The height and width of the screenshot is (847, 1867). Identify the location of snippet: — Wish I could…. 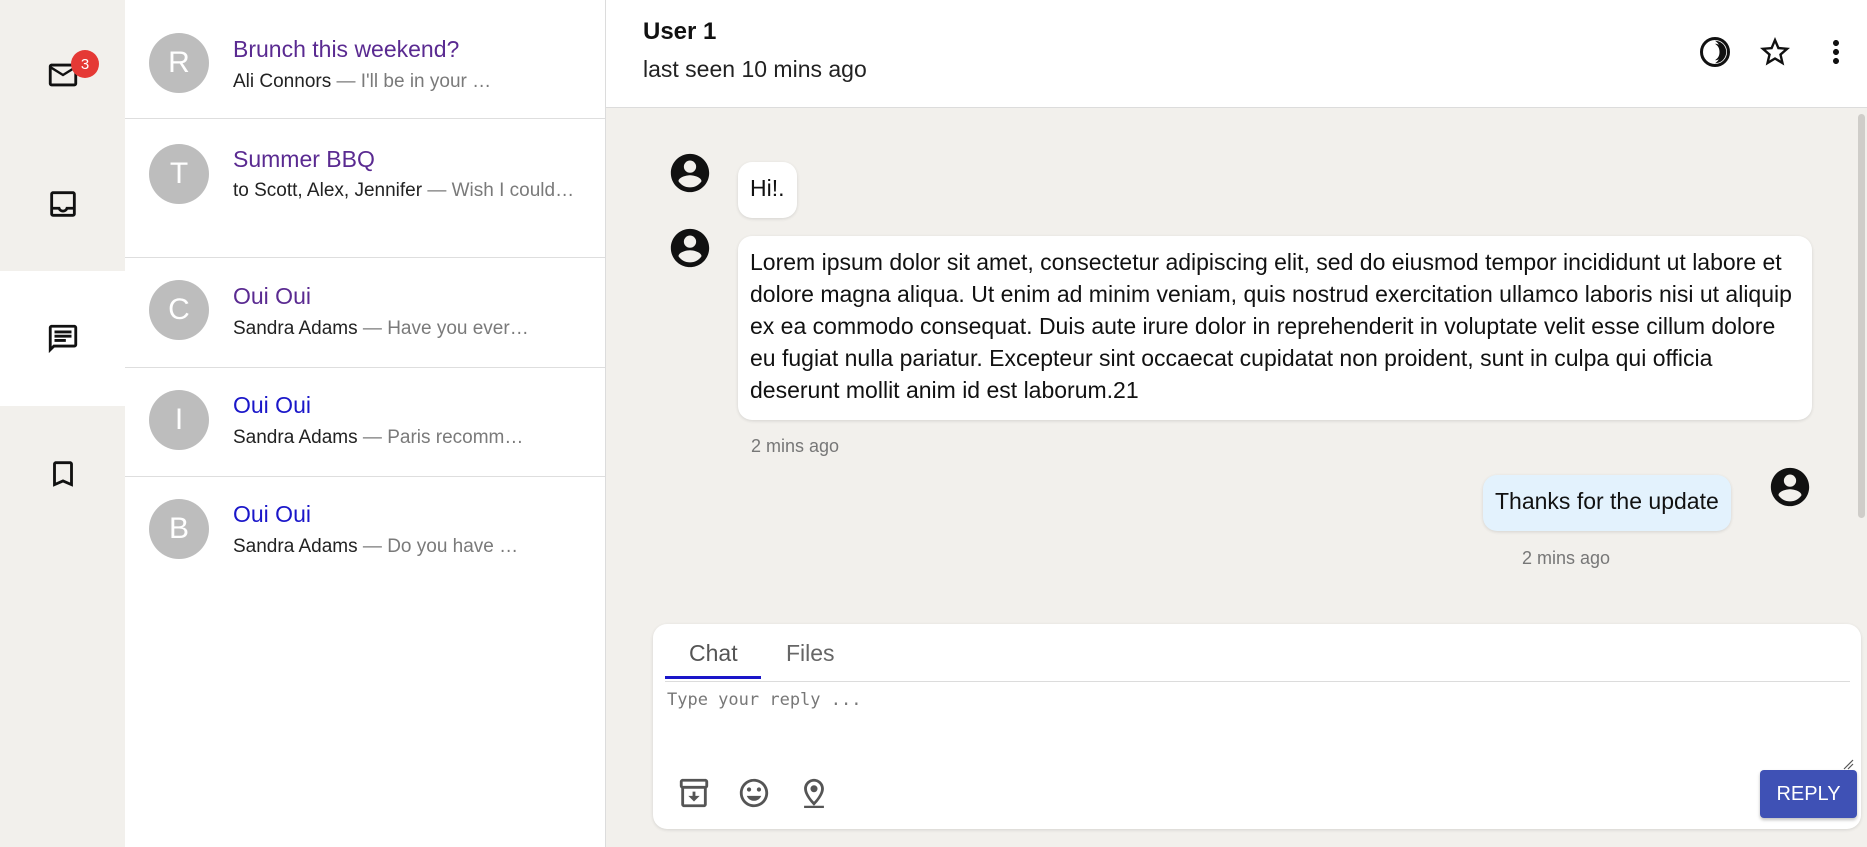
(498, 190).